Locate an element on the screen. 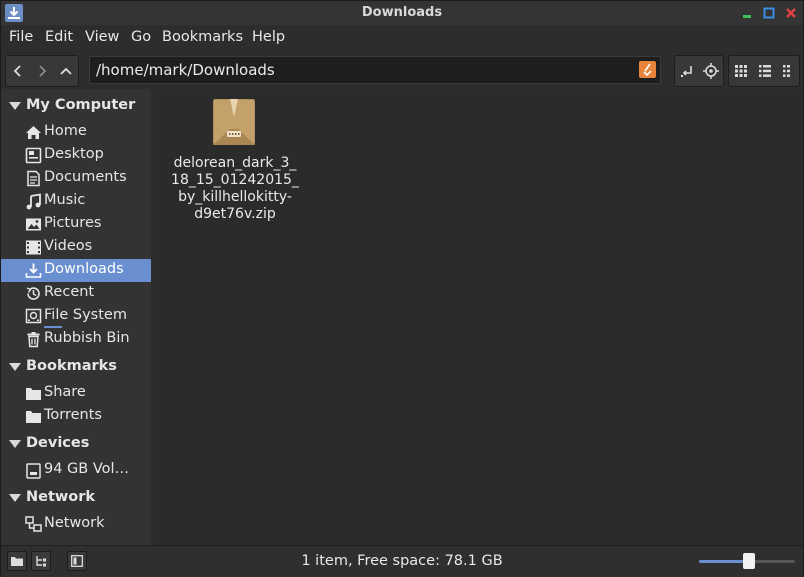 This screenshot has height=577, width=804. location-tools is located at coordinates (699, 71).